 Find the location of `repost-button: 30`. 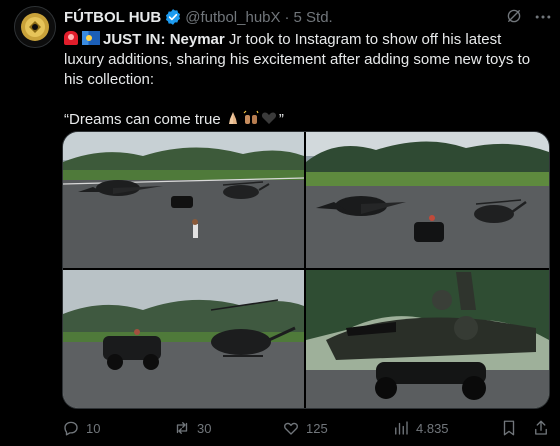

repost-button: 30 is located at coordinates (192, 428).